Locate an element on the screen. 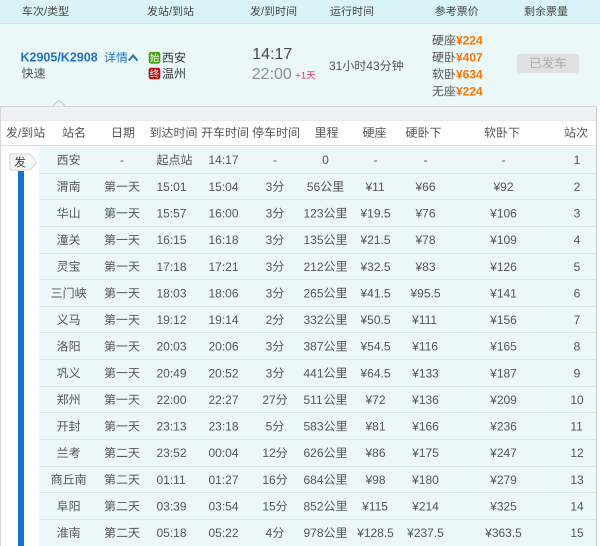 Image resolution: width=600 pixels, height=546 pixels. svg-text: 6 is located at coordinates (577, 293).